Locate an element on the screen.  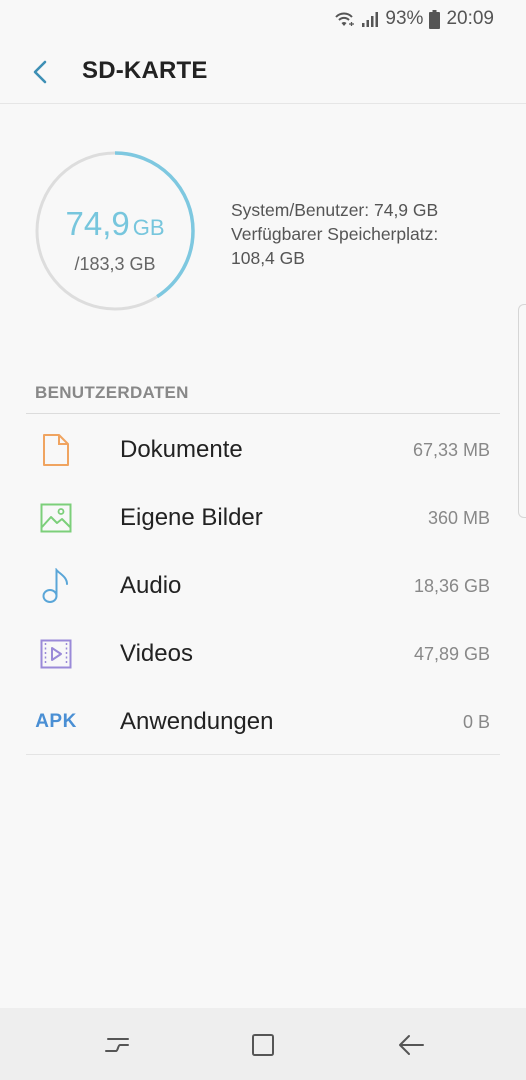
used-value: 74,9 is located at coordinates (97, 223).